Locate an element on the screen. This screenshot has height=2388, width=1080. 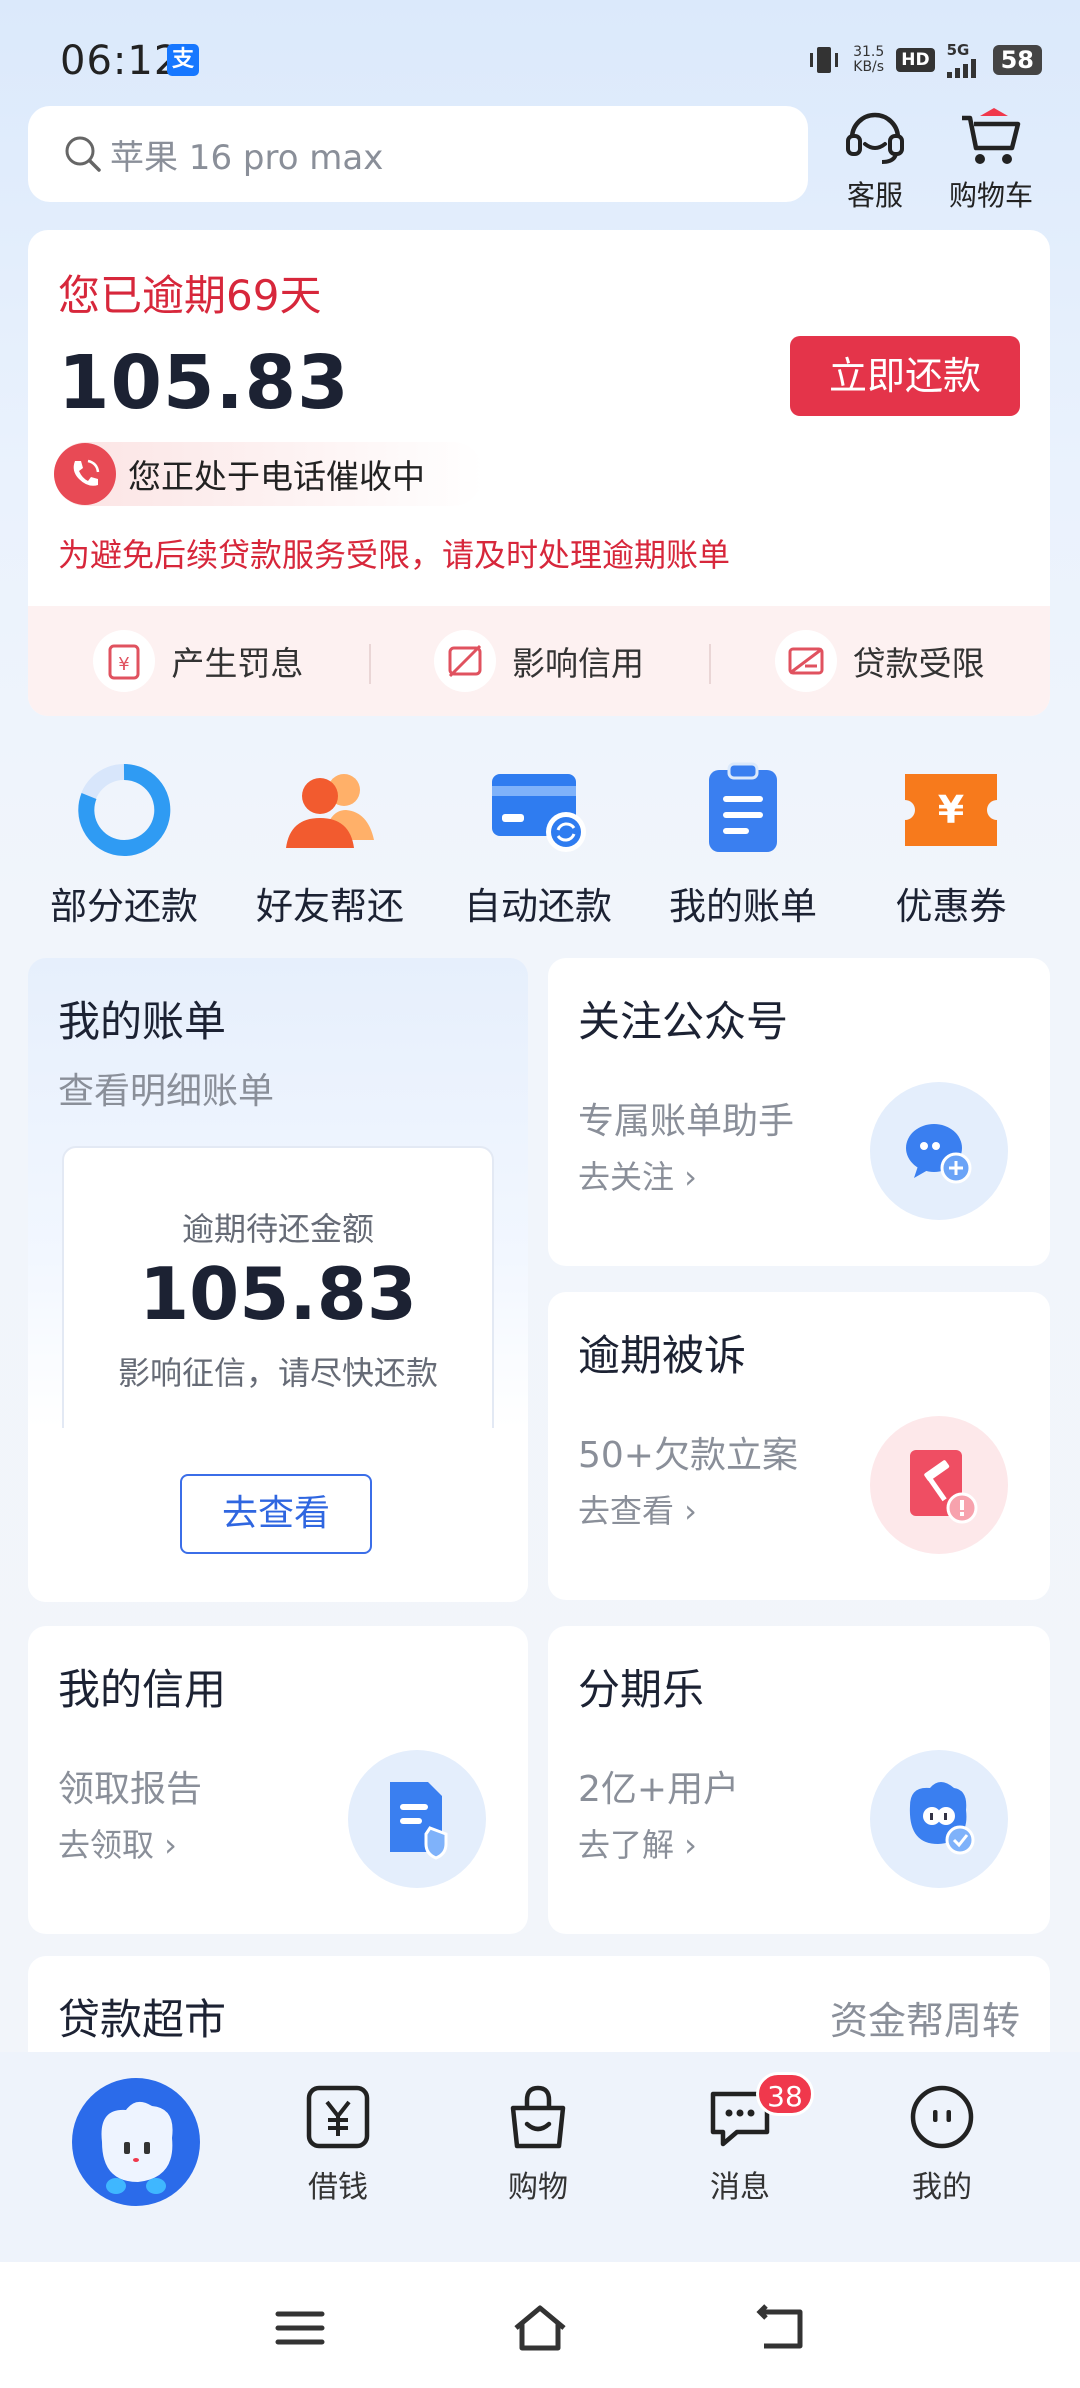
fenqile-card: 分期乐 2亿+用户 去了解 › is located at coordinates (799, 1780).